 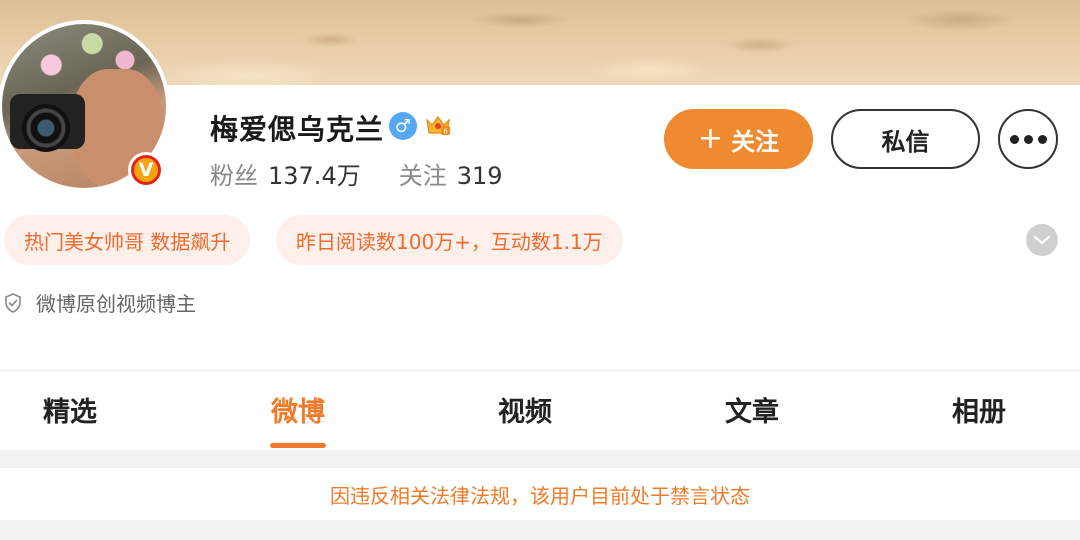 What do you see at coordinates (438, 125) in the screenshot?
I see `vip-crown-icon: 6` at bounding box center [438, 125].